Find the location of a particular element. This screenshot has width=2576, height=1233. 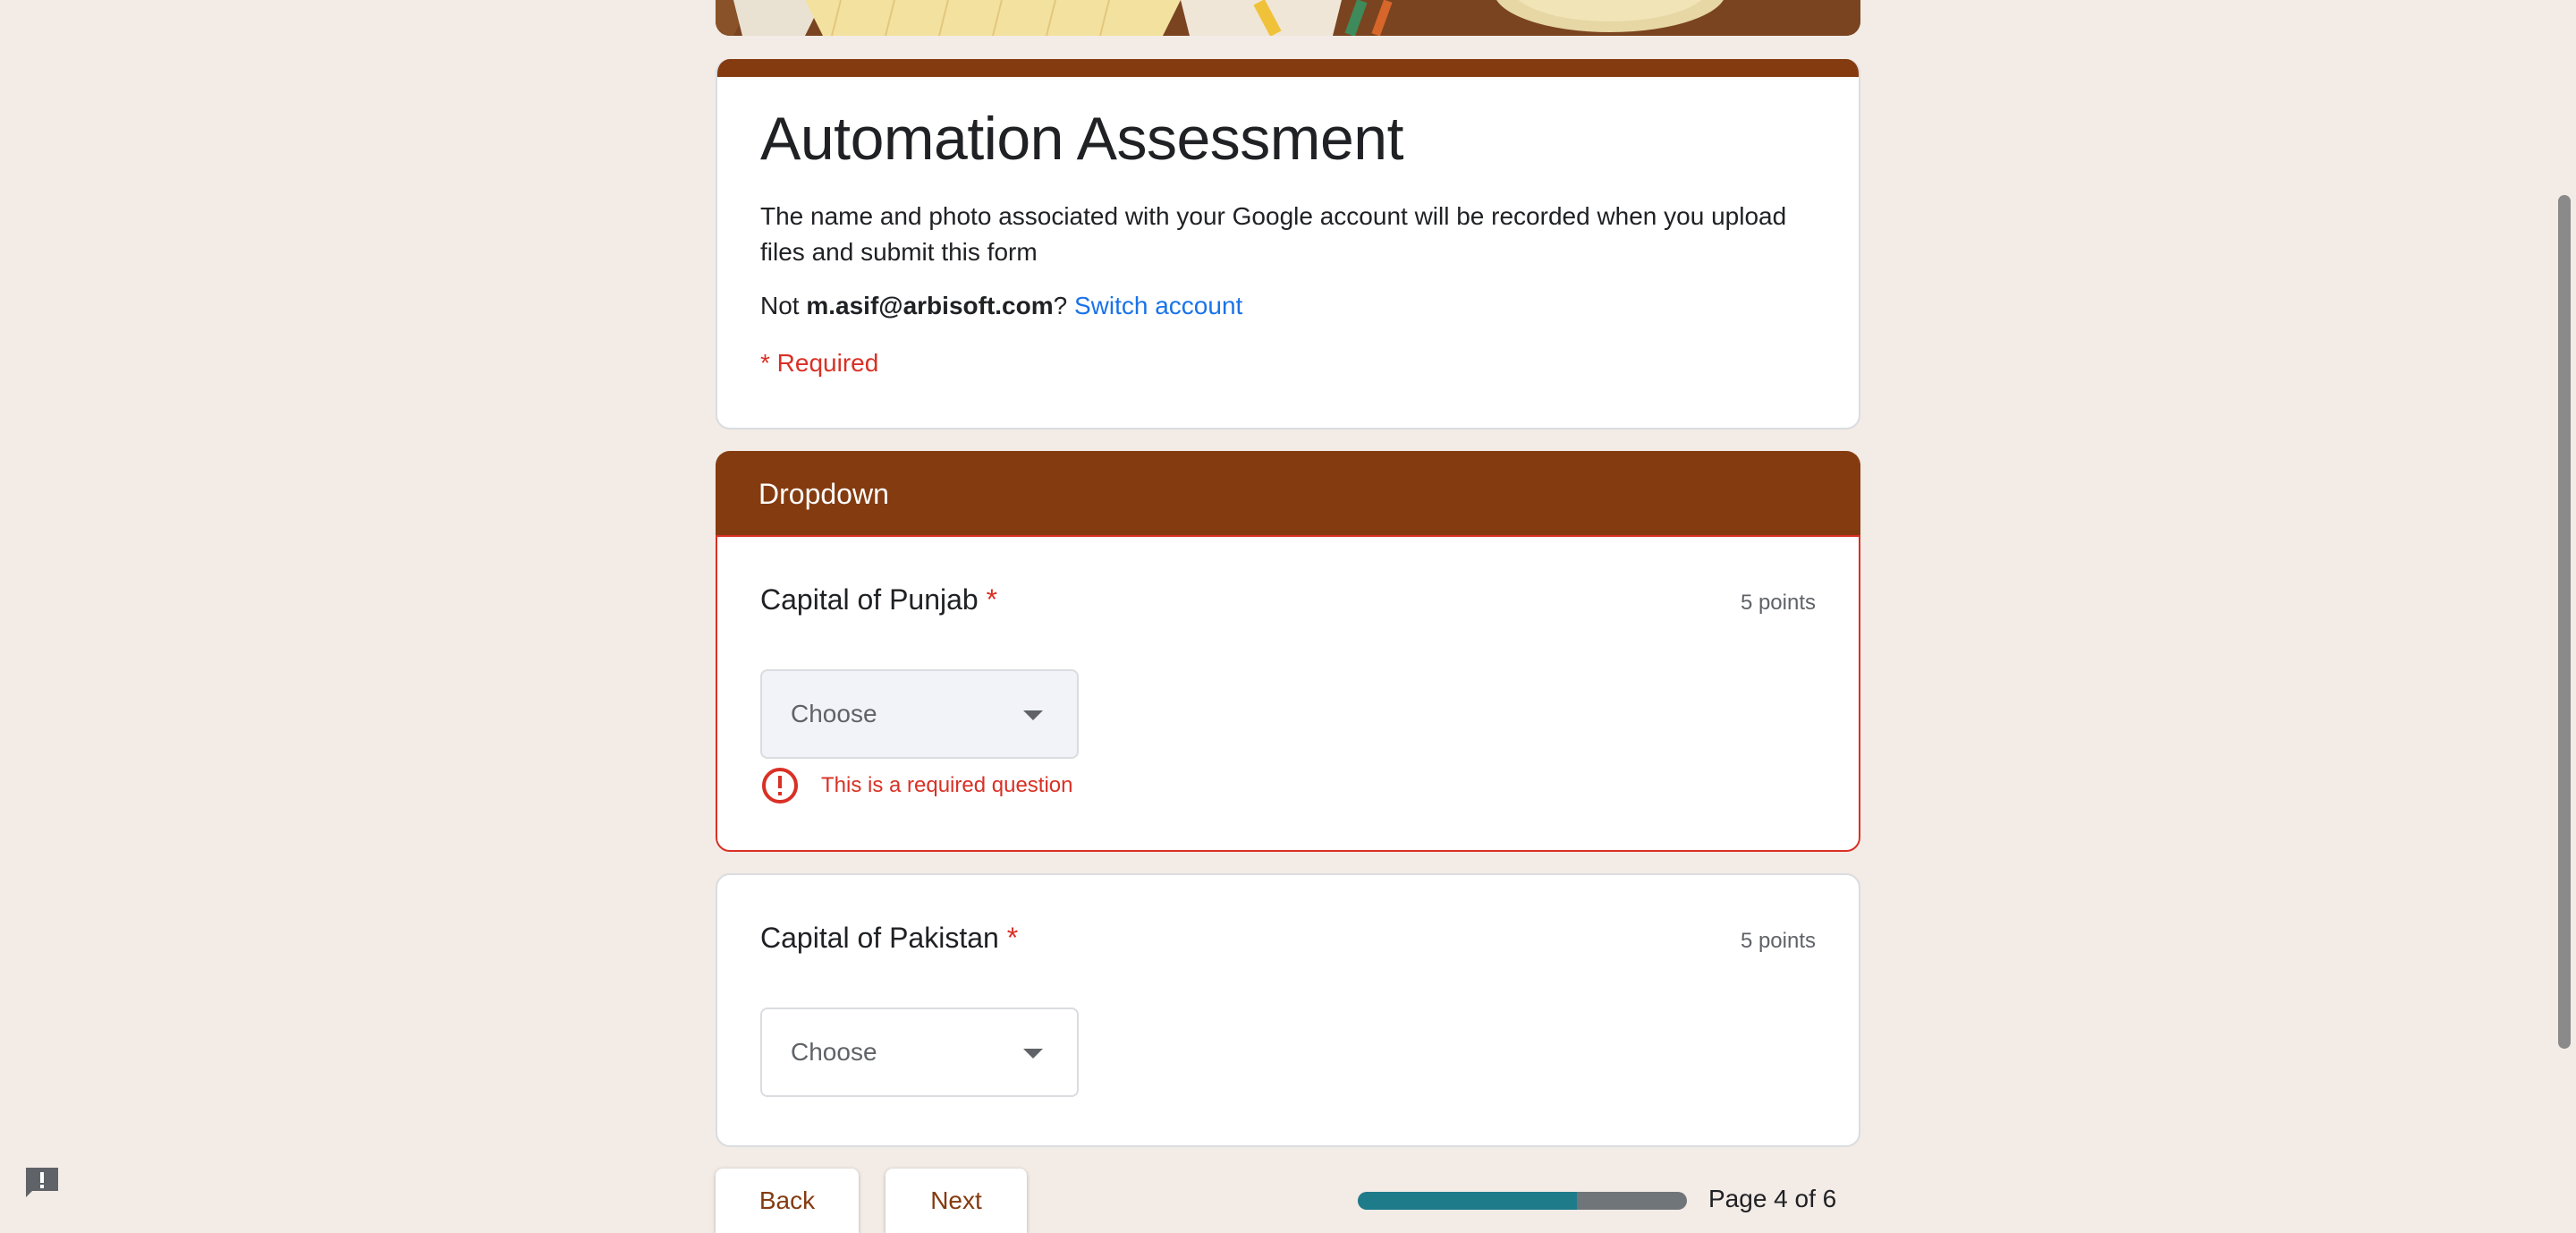

error-circle-icon is located at coordinates (780, 786).